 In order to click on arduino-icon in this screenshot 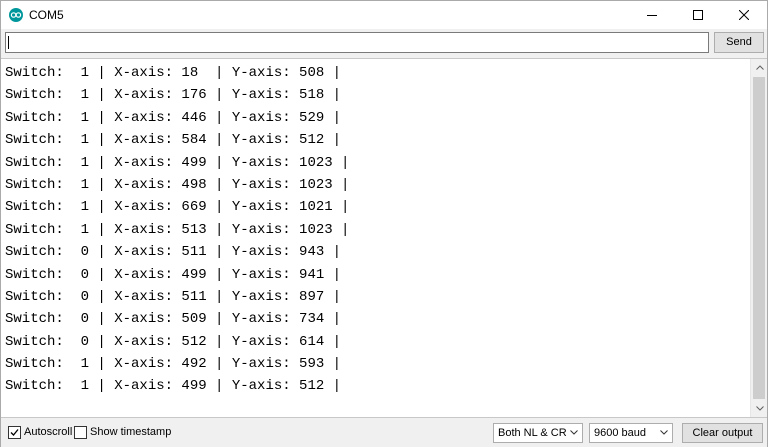, I will do `click(16, 15)`.